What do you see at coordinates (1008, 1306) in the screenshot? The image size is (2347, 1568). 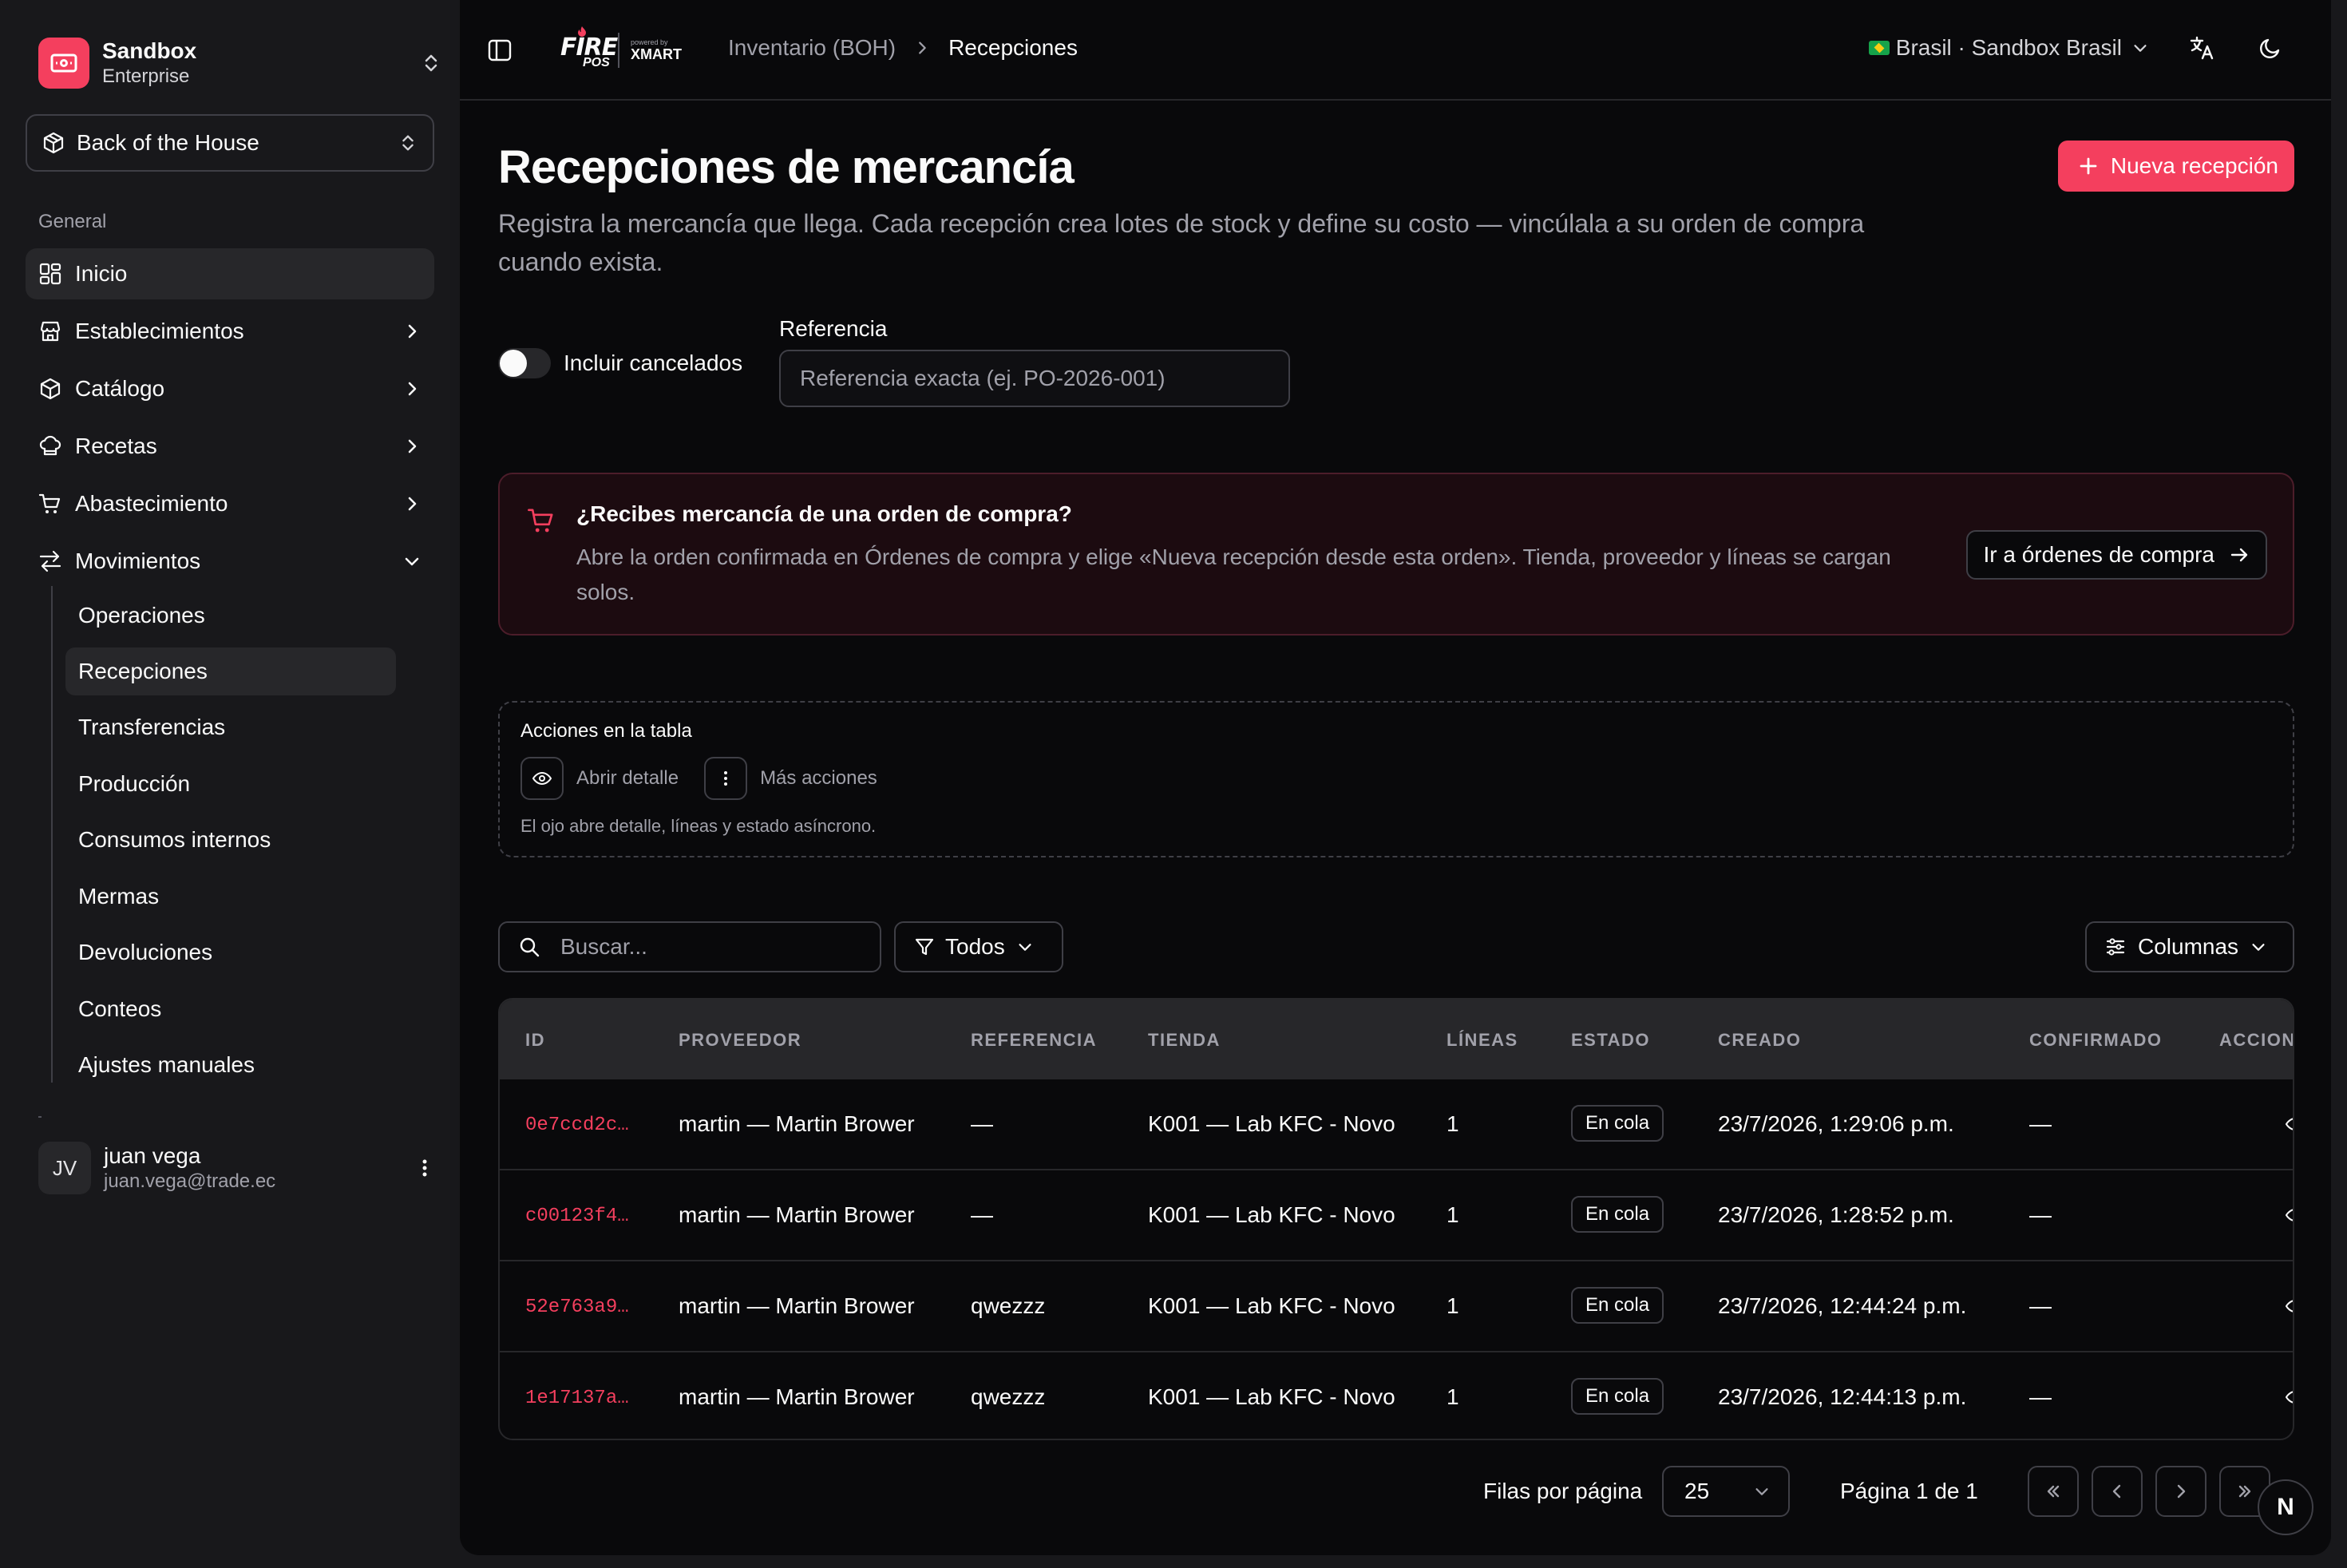 I see `row-reference: qwezzz` at bounding box center [1008, 1306].